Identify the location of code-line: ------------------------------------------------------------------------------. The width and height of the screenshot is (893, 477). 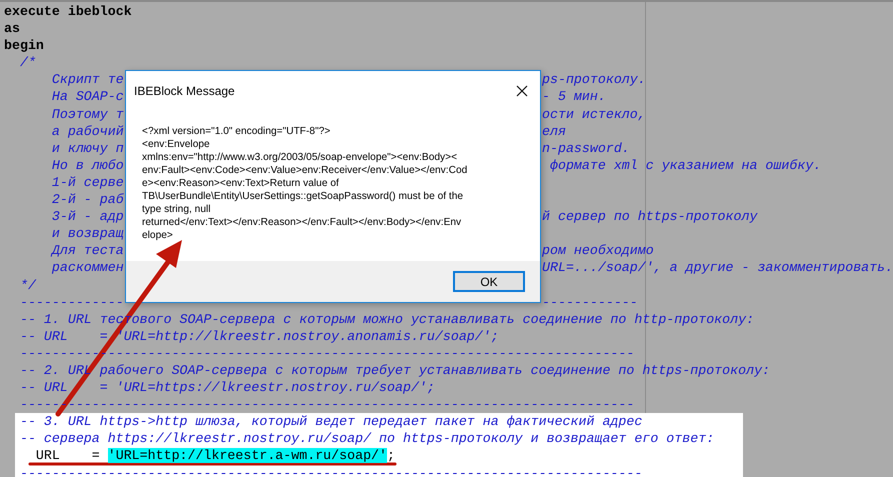
(330, 471).